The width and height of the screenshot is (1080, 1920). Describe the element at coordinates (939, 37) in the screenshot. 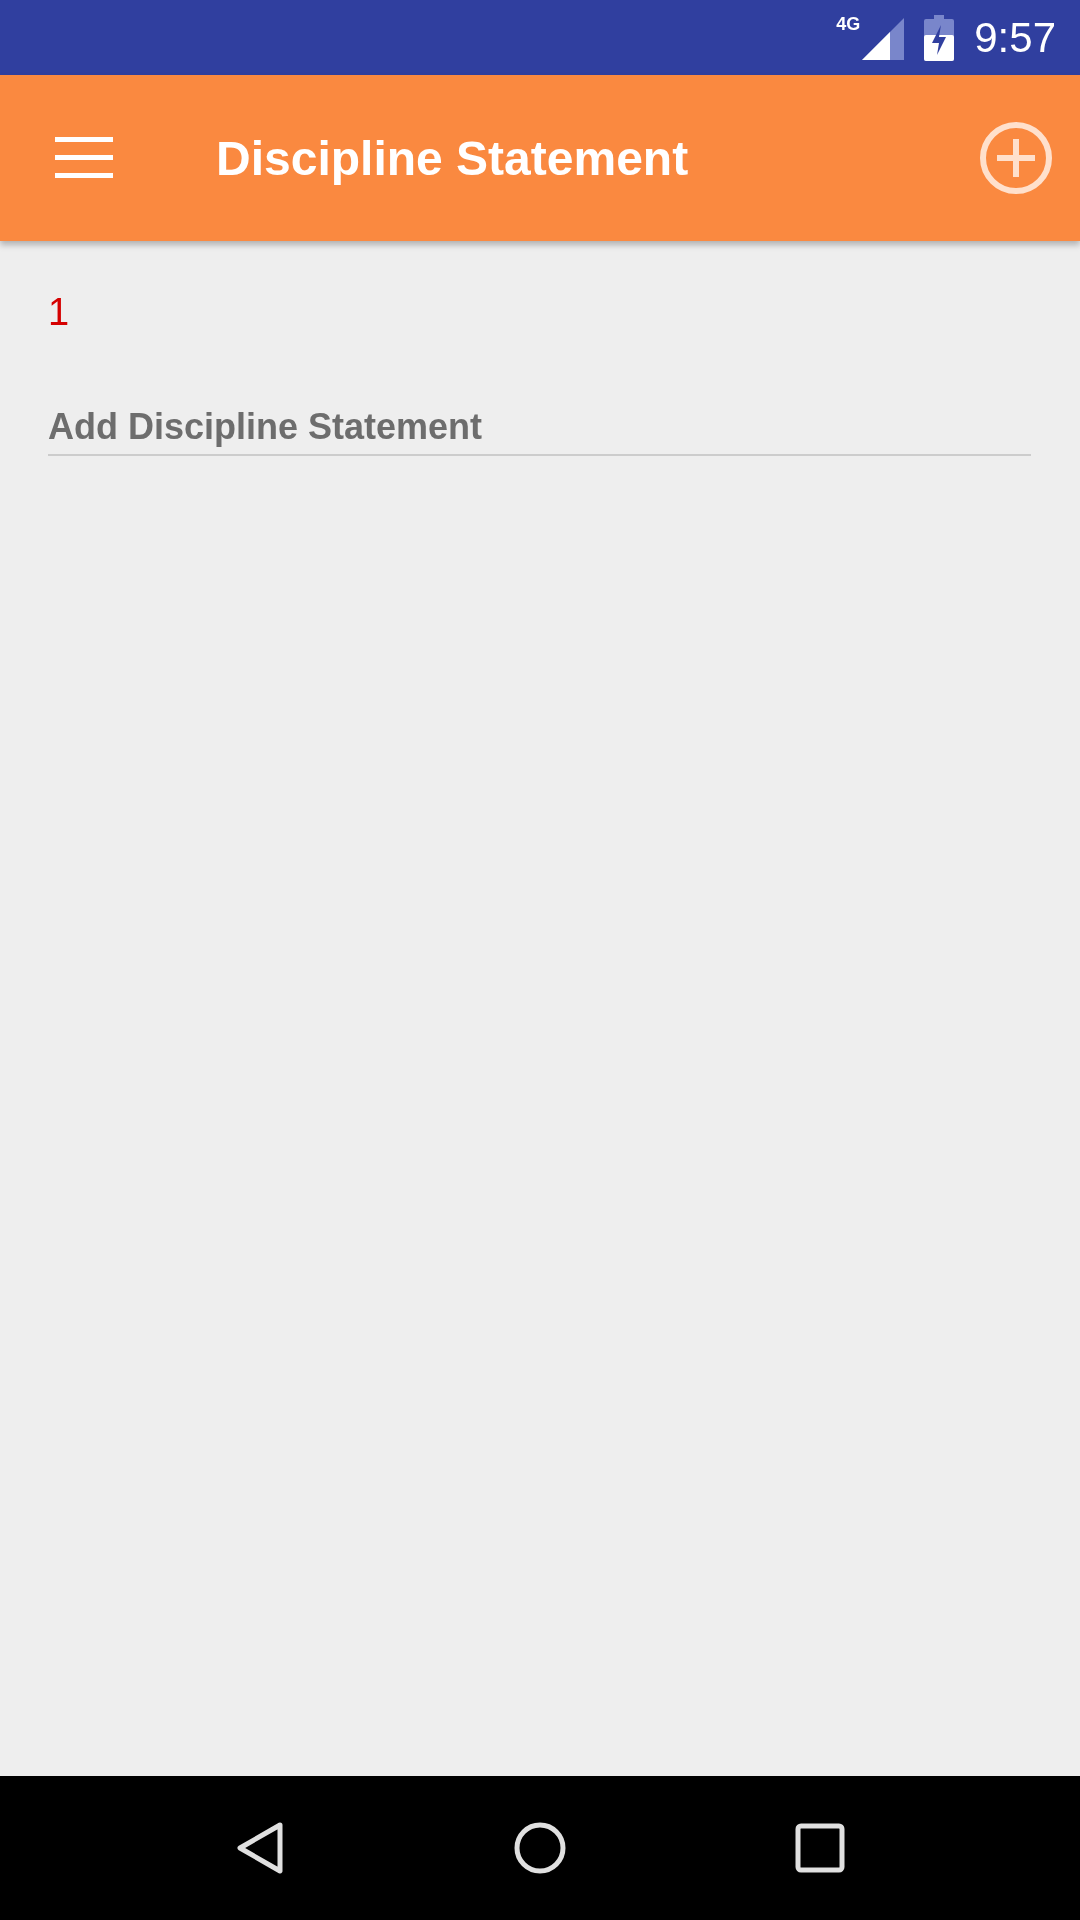

I see `battery-icon` at that location.